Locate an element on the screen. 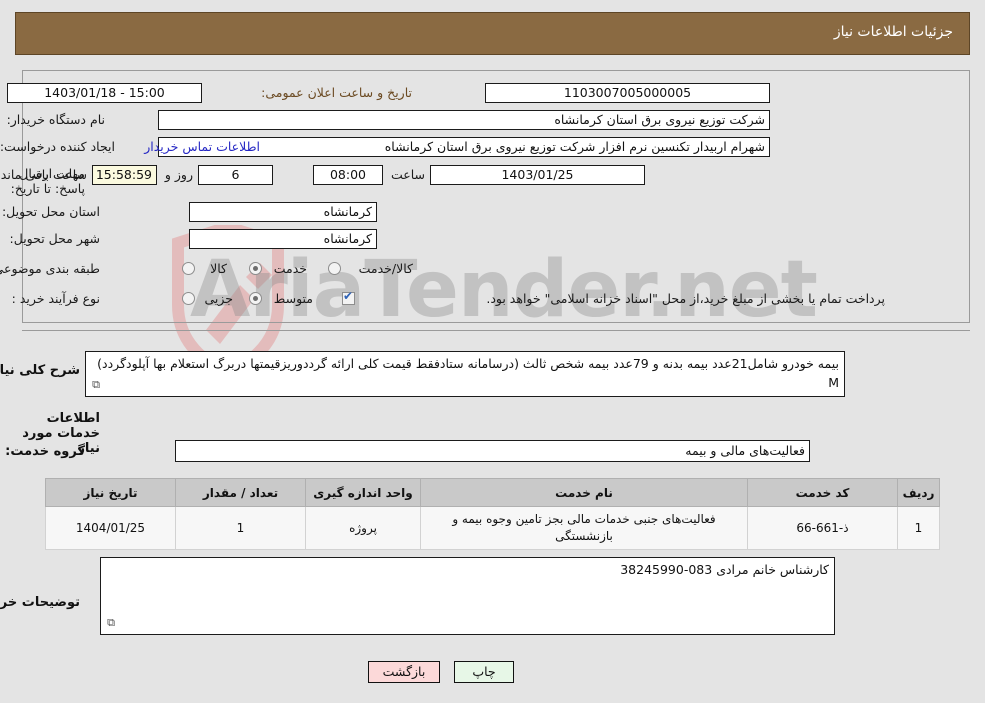  panel-bottom-rule is located at coordinates (496, 322).